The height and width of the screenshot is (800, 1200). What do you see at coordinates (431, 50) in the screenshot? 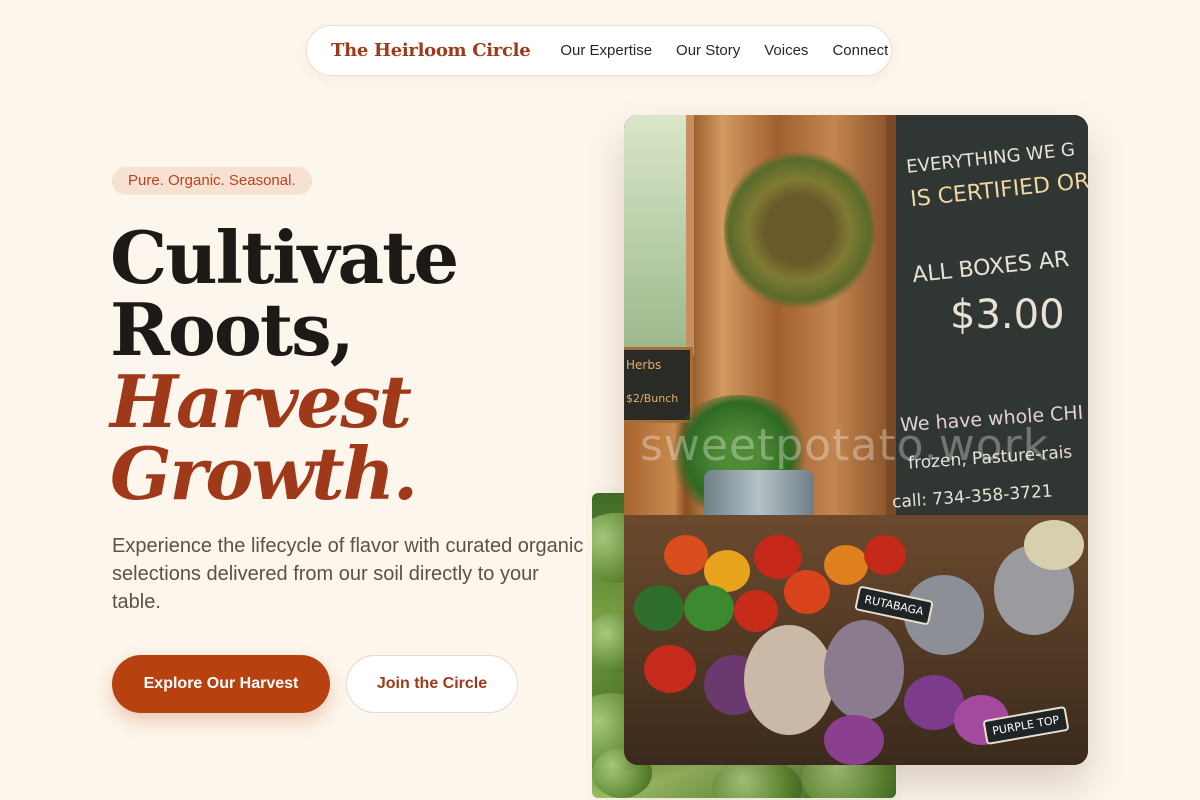
I see `brand-logo: The Heirloom Circle` at bounding box center [431, 50].